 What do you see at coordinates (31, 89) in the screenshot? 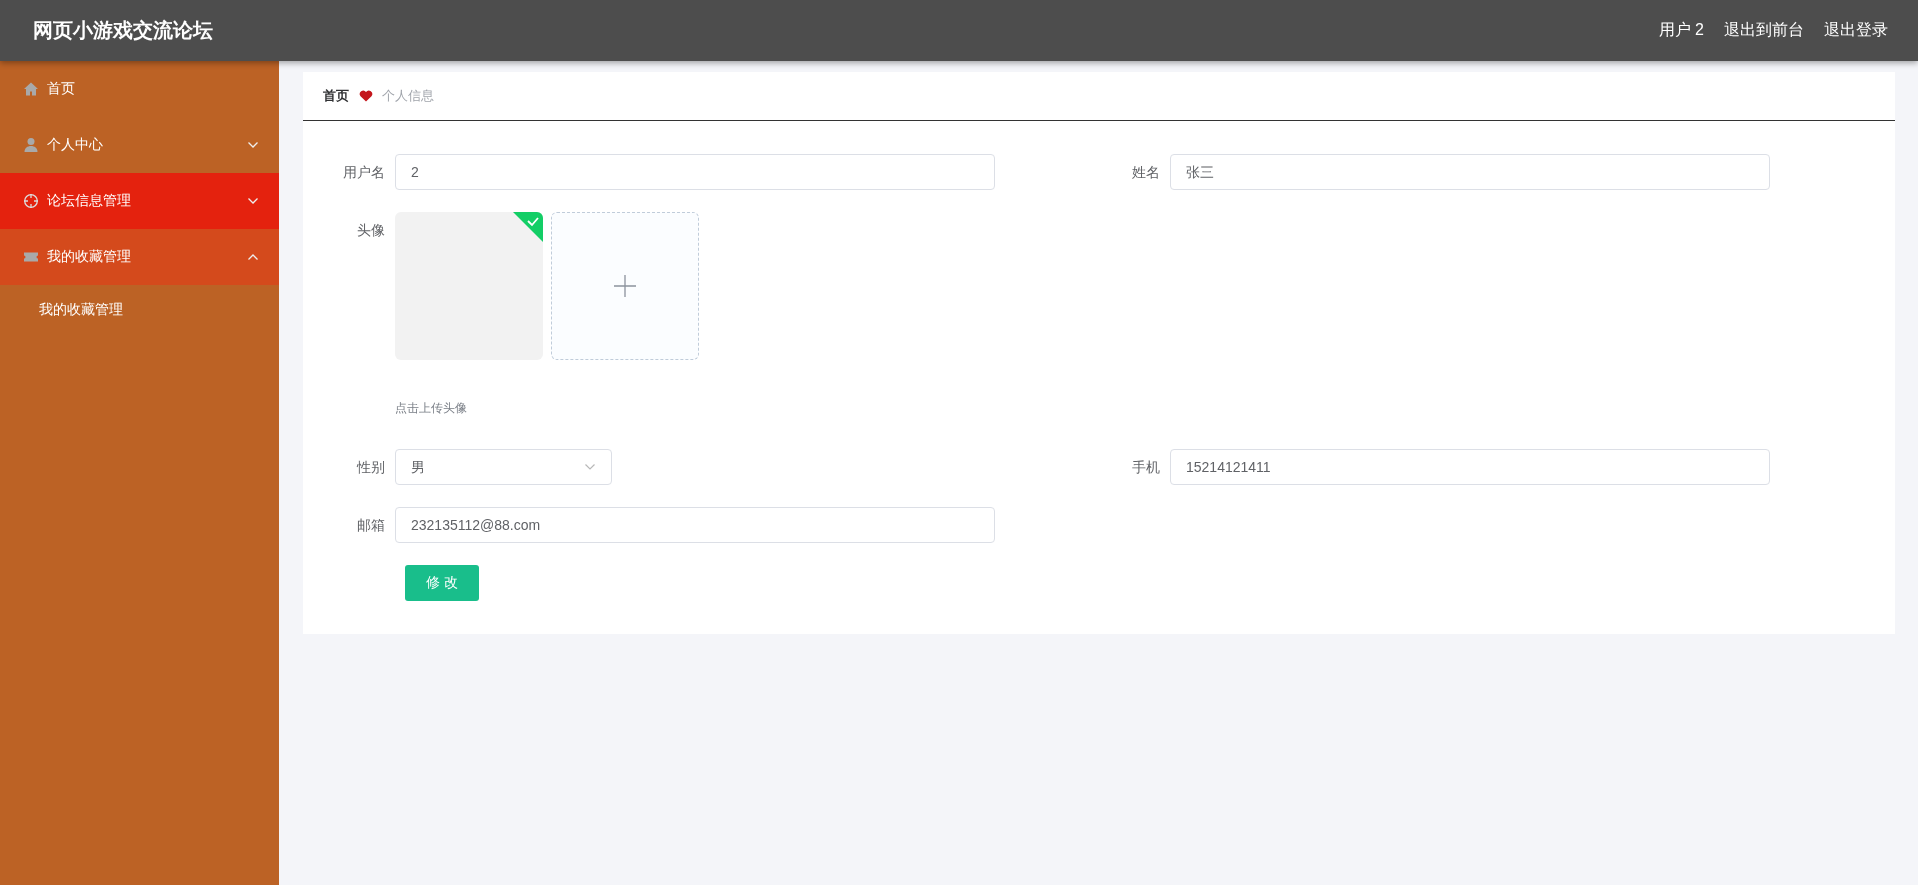
I see `home-icon` at bounding box center [31, 89].